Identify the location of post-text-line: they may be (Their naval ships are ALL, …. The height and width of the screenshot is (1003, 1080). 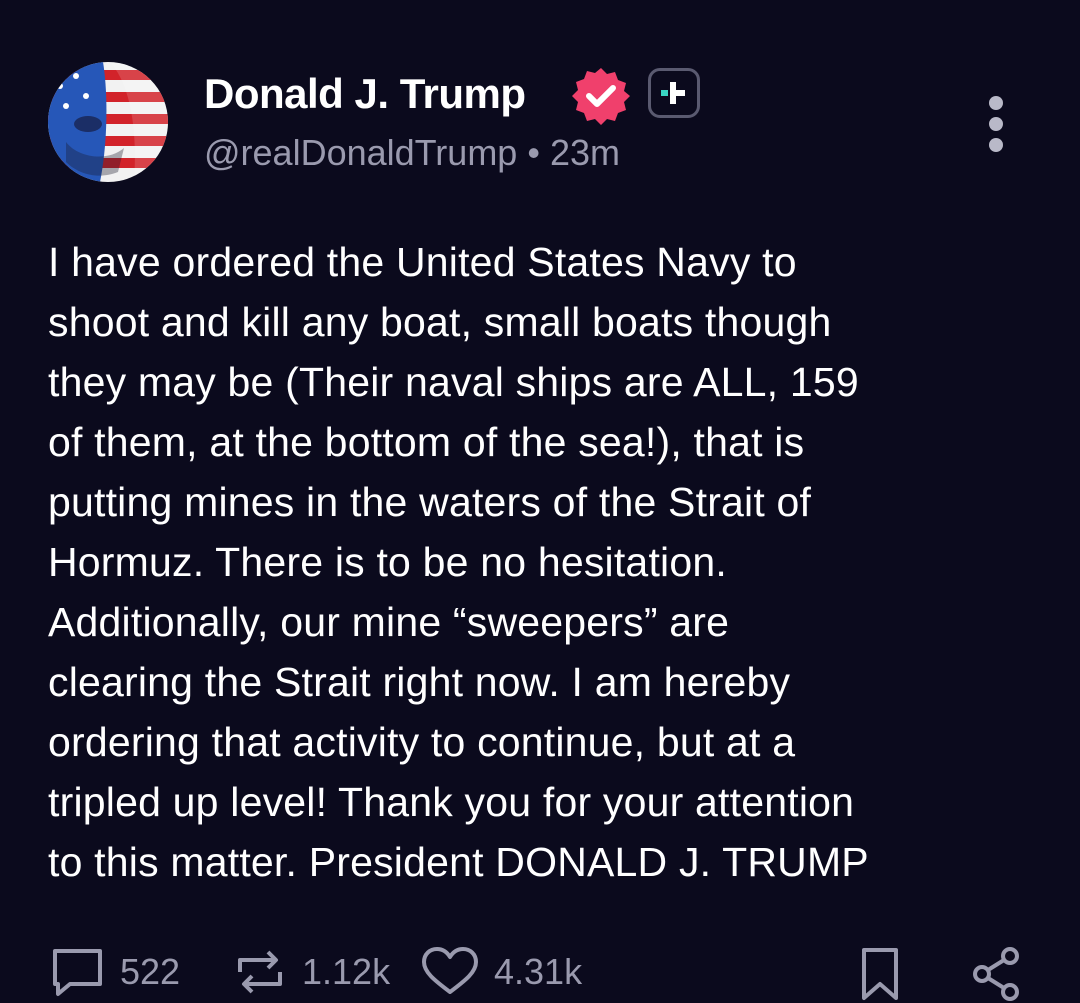
(453, 382).